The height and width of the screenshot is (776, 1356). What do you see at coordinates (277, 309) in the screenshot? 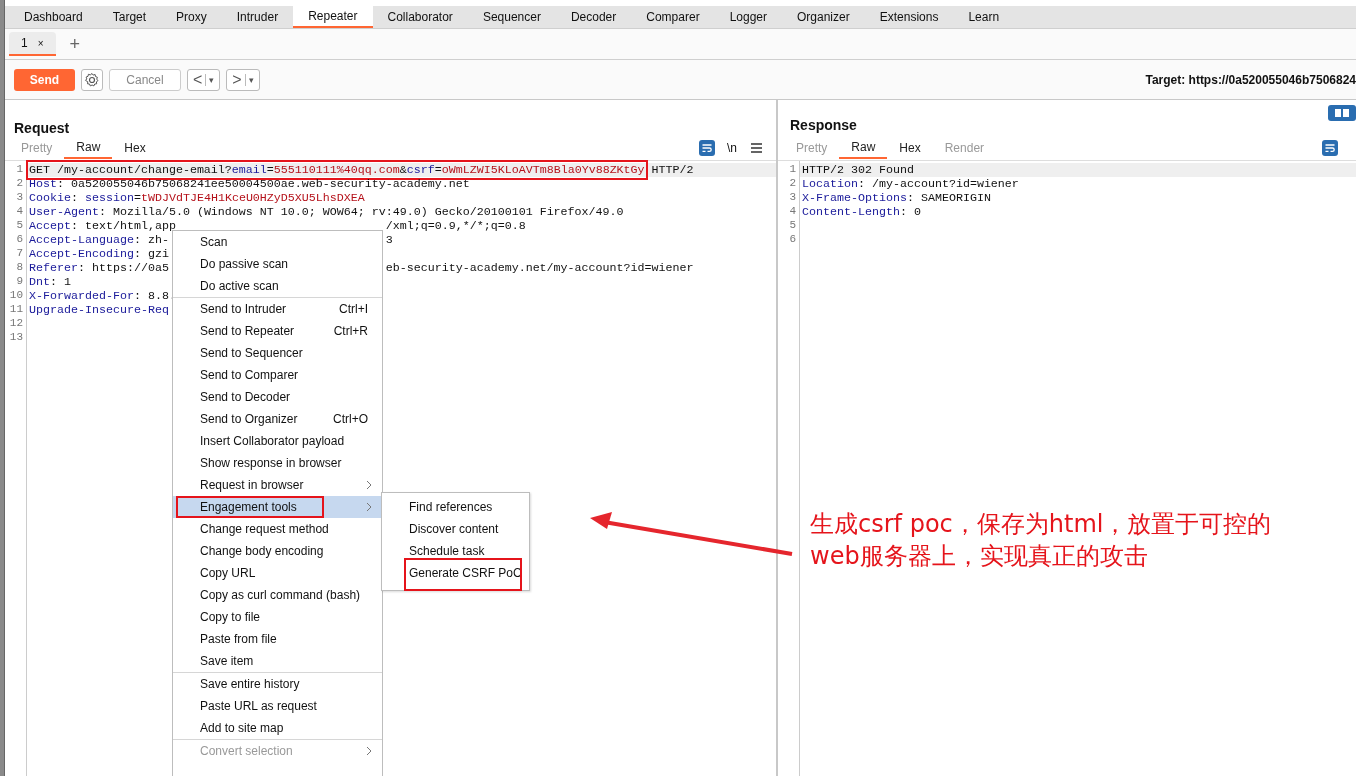
I see `menu-item: Send to Intruder Ctrl+I` at bounding box center [277, 309].